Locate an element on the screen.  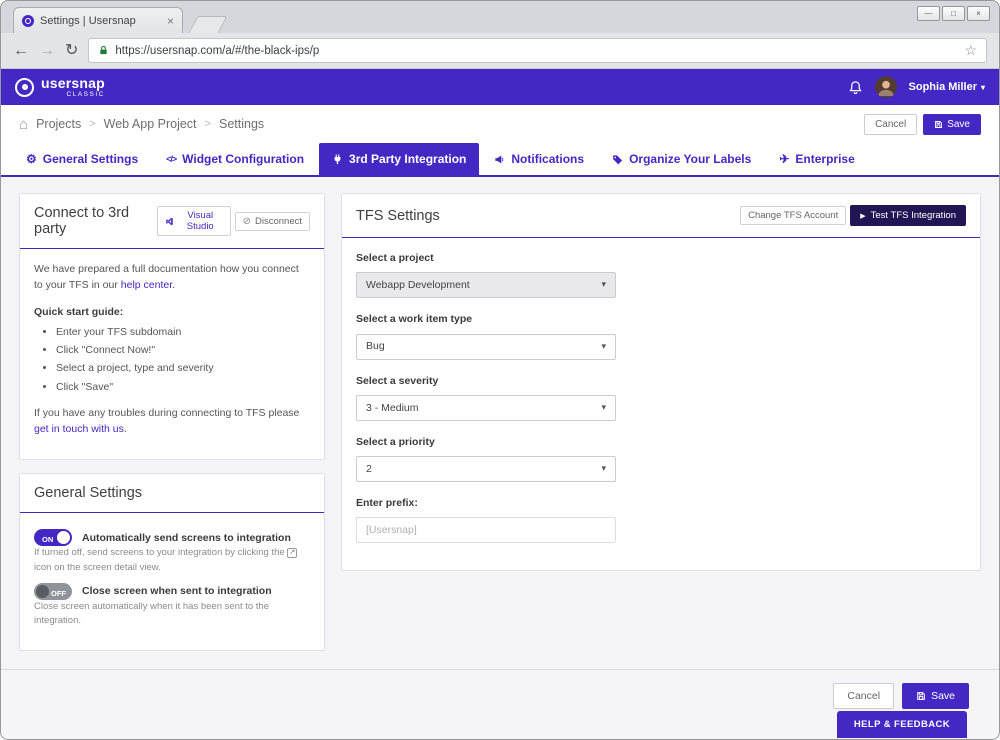
severity-select: 3 - Medium ▾ is located at coordinates (486, 407).